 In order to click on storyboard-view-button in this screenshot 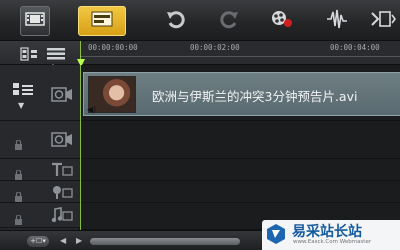, I will do `click(35, 21)`.